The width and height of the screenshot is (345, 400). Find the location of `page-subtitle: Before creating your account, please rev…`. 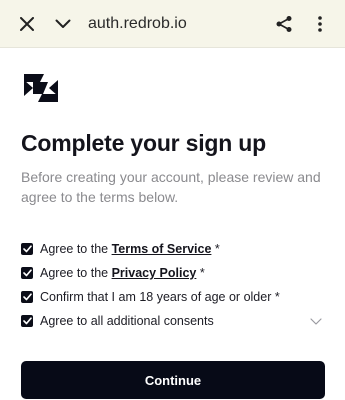

page-subtitle: Before creating your account, please rev… is located at coordinates (171, 187).